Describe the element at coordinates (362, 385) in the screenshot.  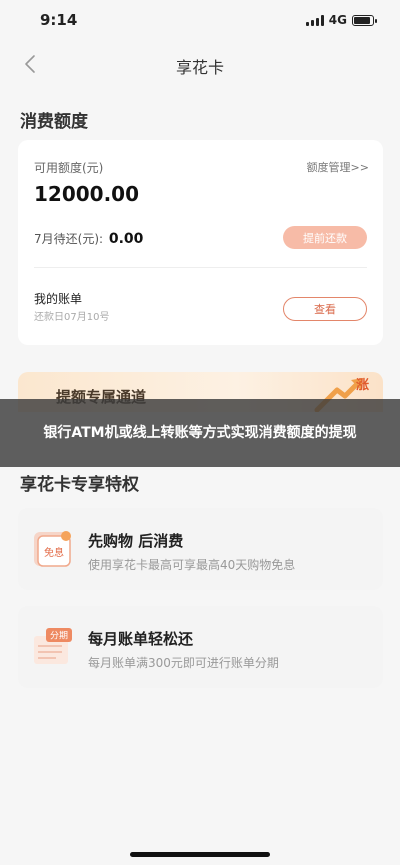
I see `promo-badge: 涨` at that location.